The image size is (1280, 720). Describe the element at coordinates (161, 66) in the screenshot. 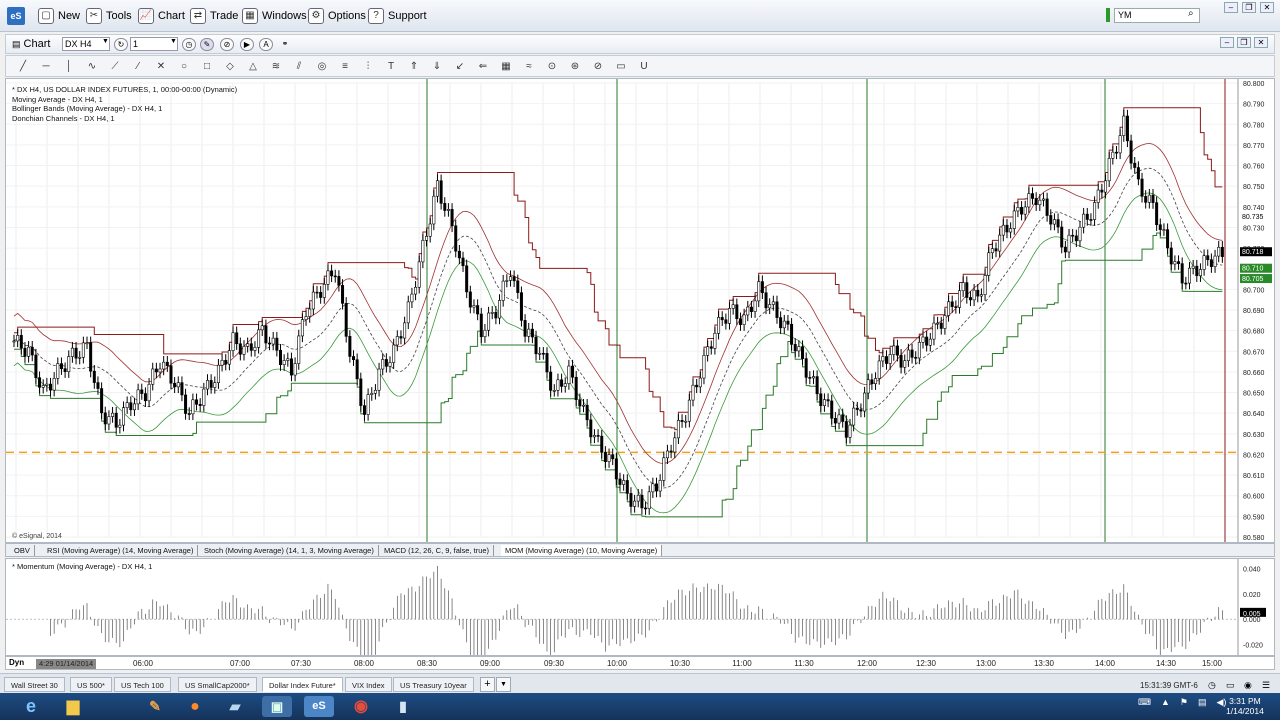

I see `draw-tool-7-icon: ✕` at that location.